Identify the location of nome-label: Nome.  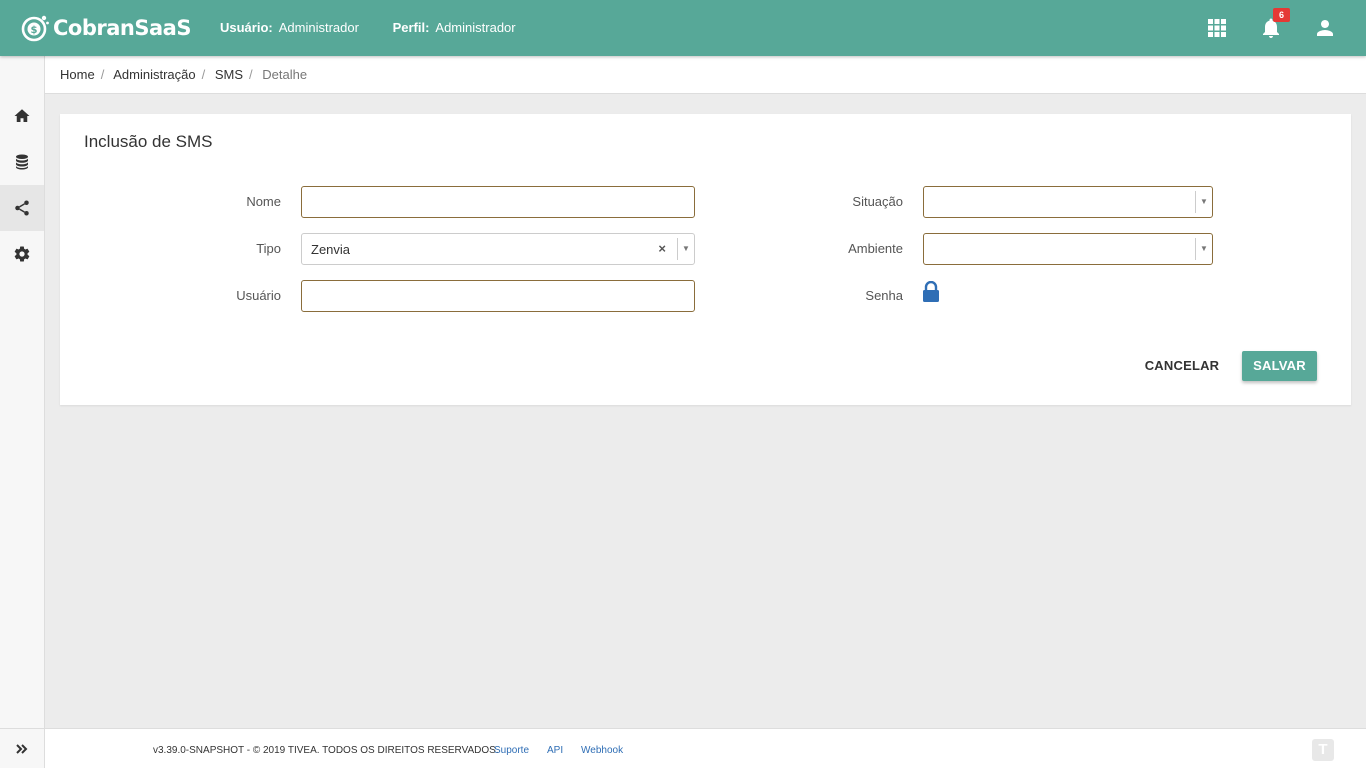
(263, 201).